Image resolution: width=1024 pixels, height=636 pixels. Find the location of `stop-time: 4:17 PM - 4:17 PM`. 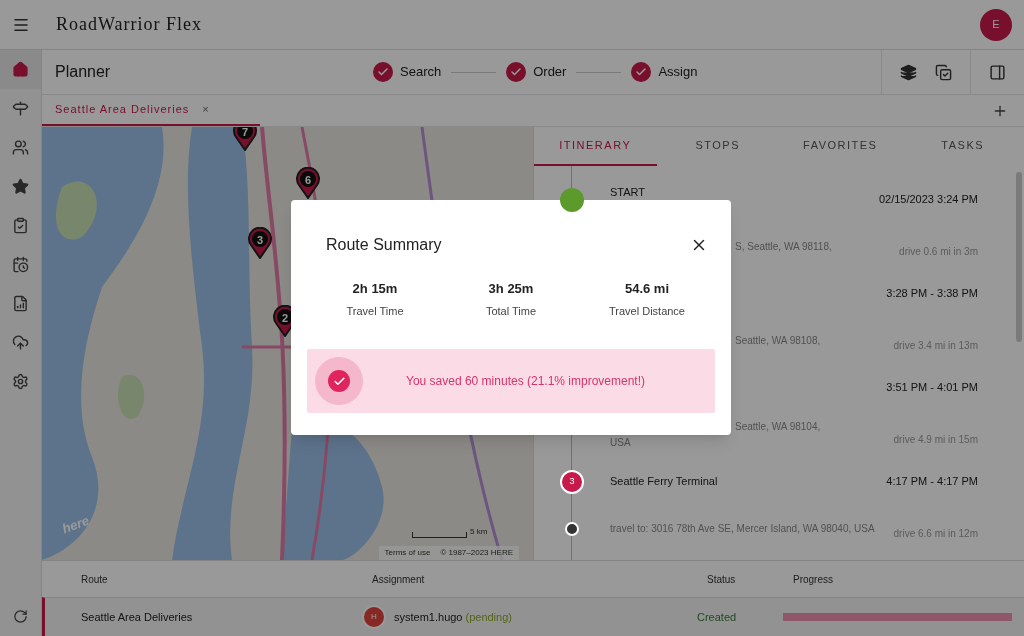

stop-time: 4:17 PM - 4:17 PM is located at coordinates (932, 482).